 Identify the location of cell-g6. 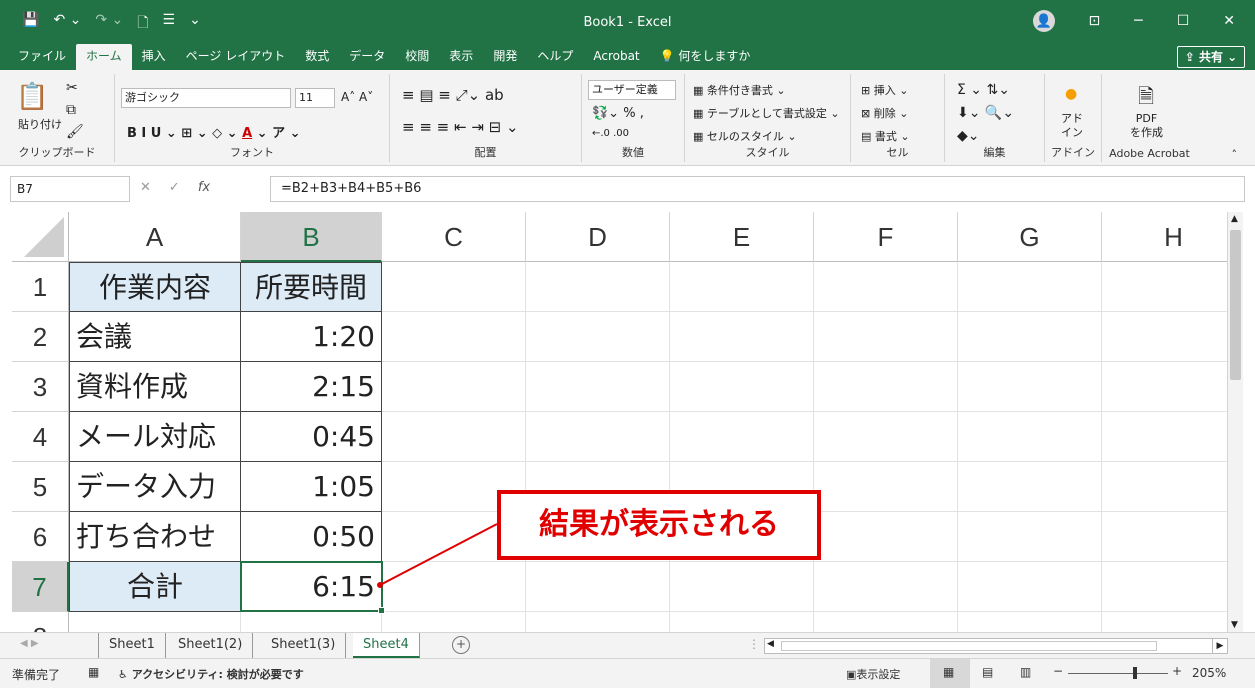
(1030, 537).